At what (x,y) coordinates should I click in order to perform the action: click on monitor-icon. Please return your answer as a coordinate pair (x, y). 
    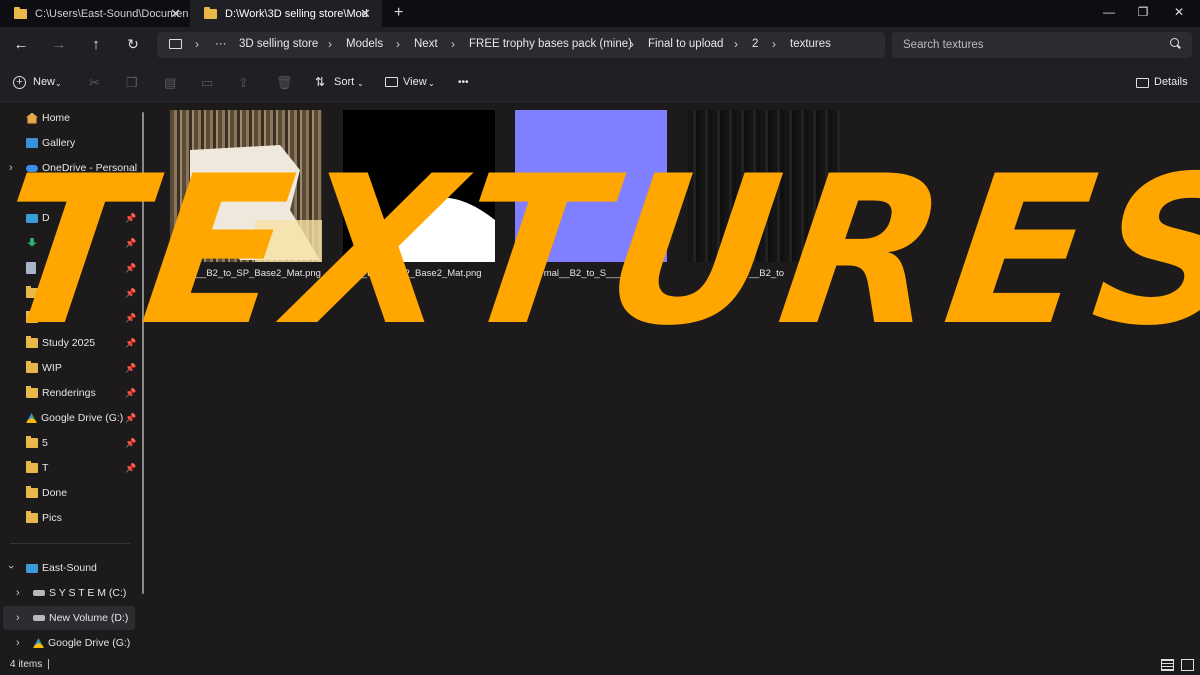
    Looking at the image, I should click on (175, 44).